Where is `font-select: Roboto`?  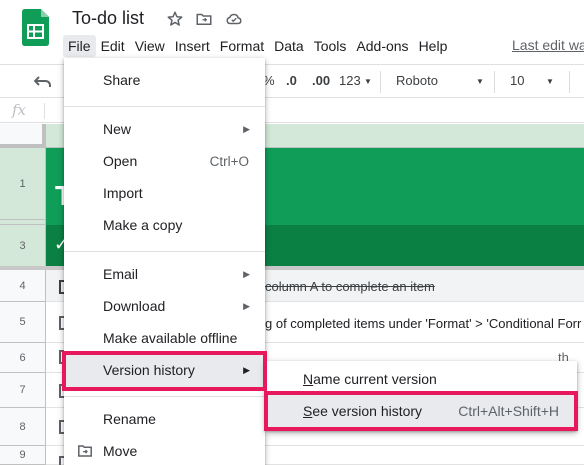 font-select: Roboto is located at coordinates (417, 80).